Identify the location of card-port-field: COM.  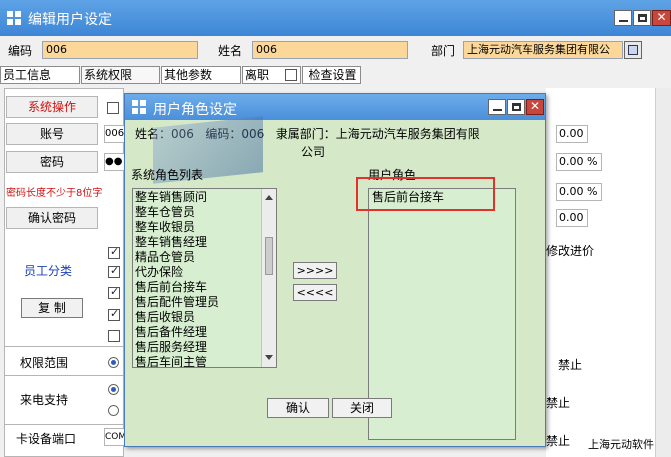
(115, 437).